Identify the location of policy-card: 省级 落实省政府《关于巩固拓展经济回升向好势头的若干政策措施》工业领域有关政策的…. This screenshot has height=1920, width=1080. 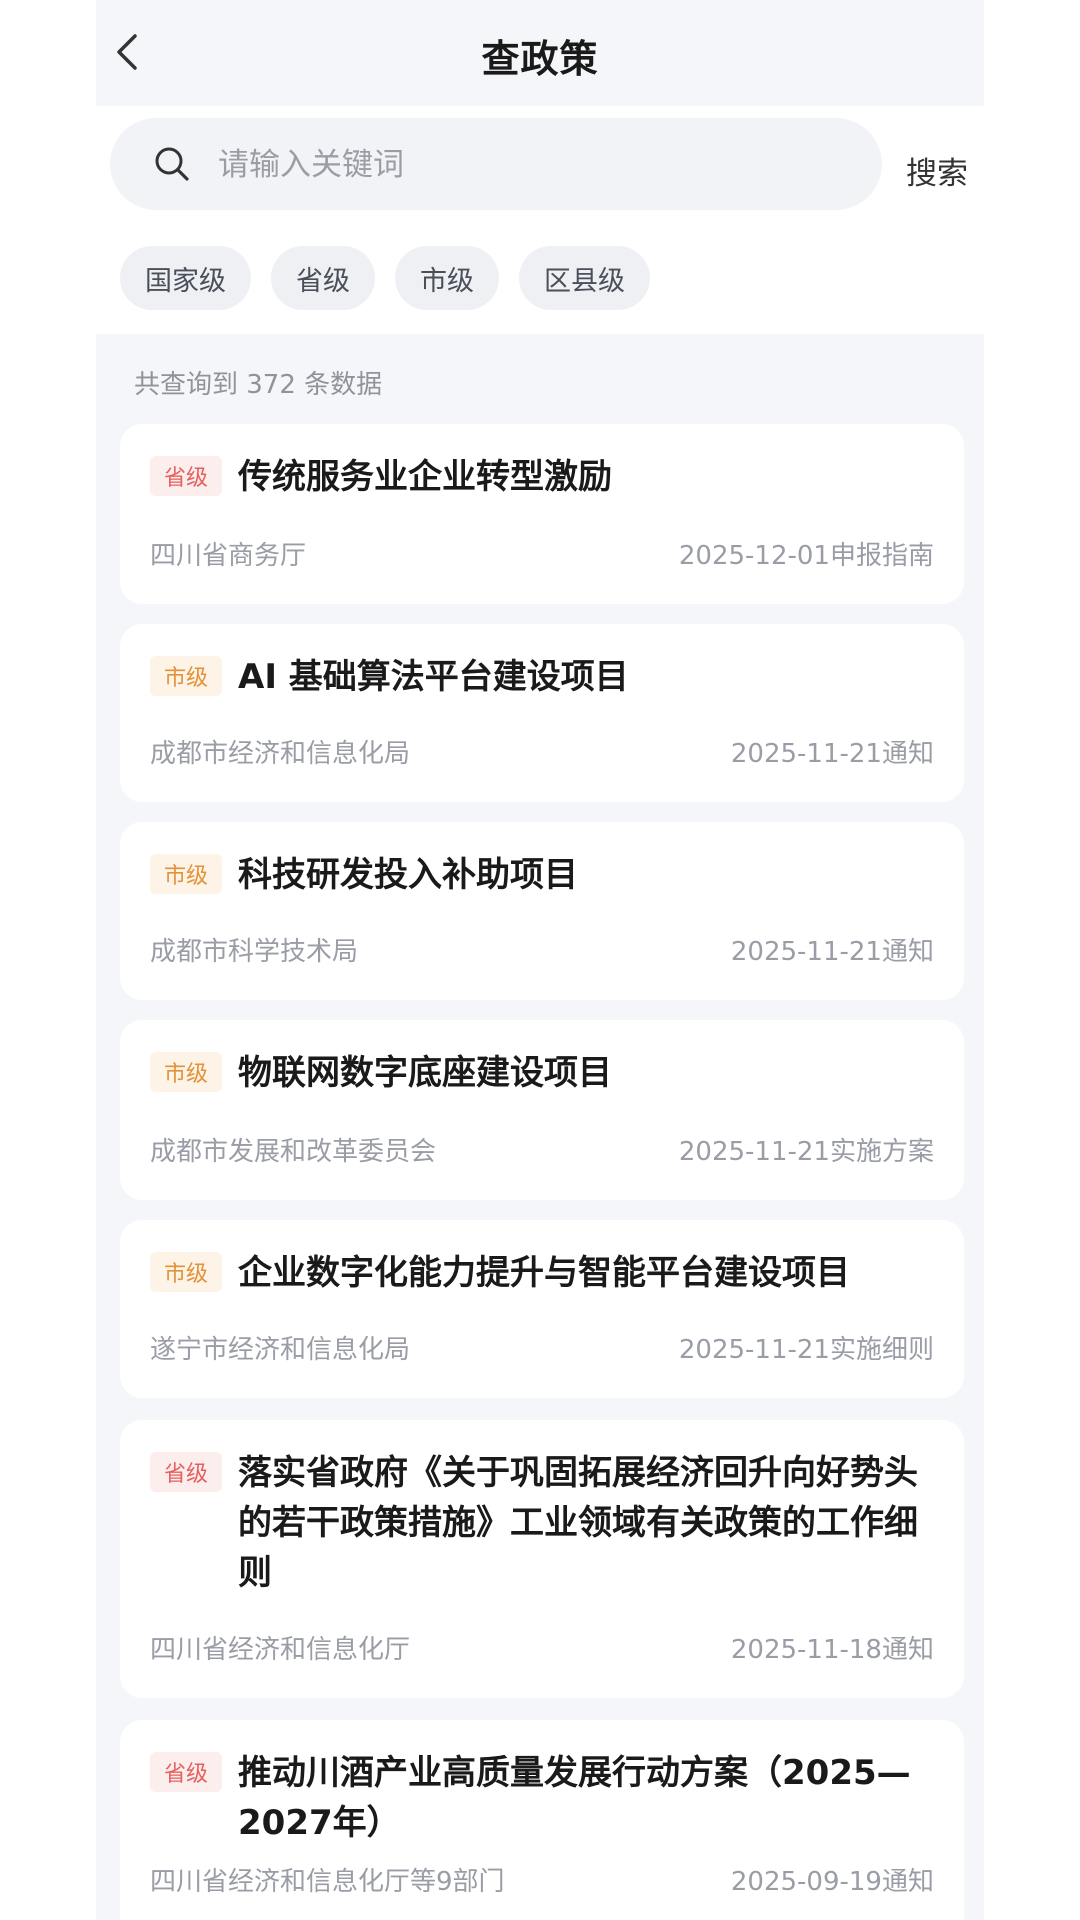
(542, 1559).